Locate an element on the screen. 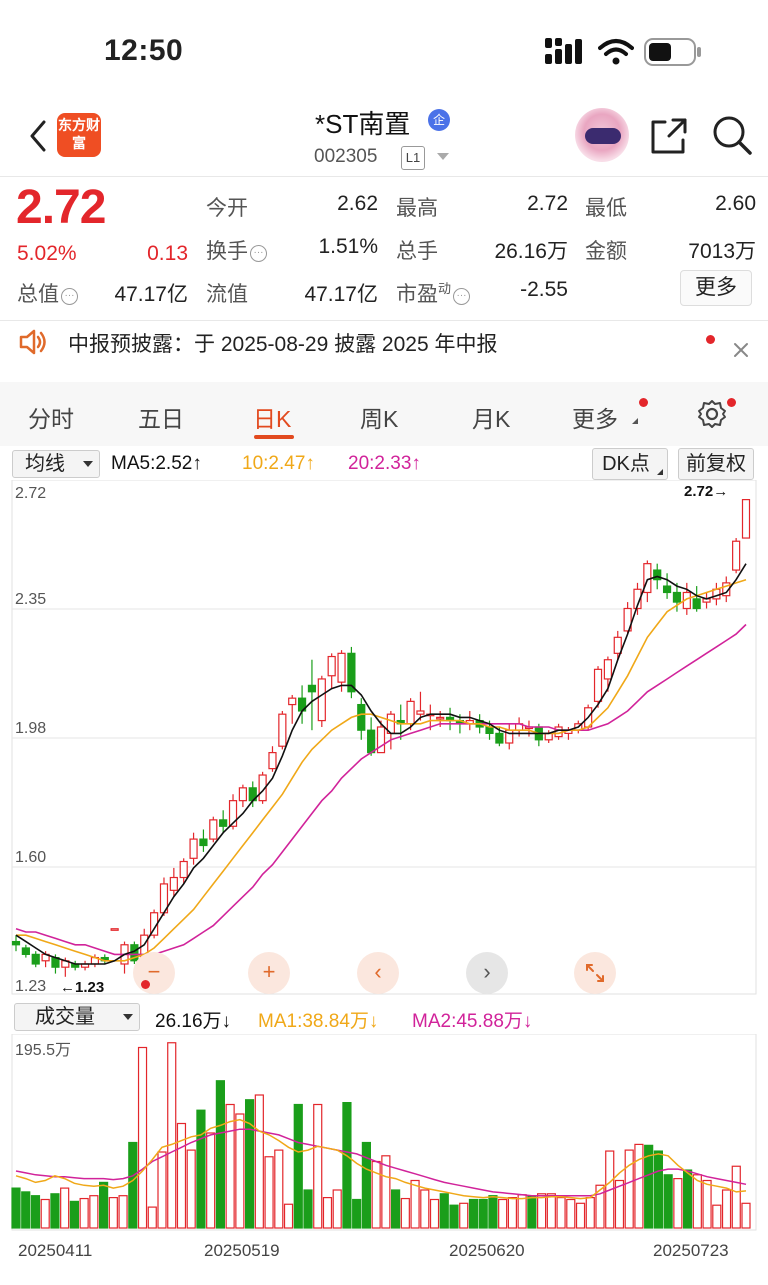 The width and height of the screenshot is (768, 1285). more-corner-icon is located at coordinates (635, 421).